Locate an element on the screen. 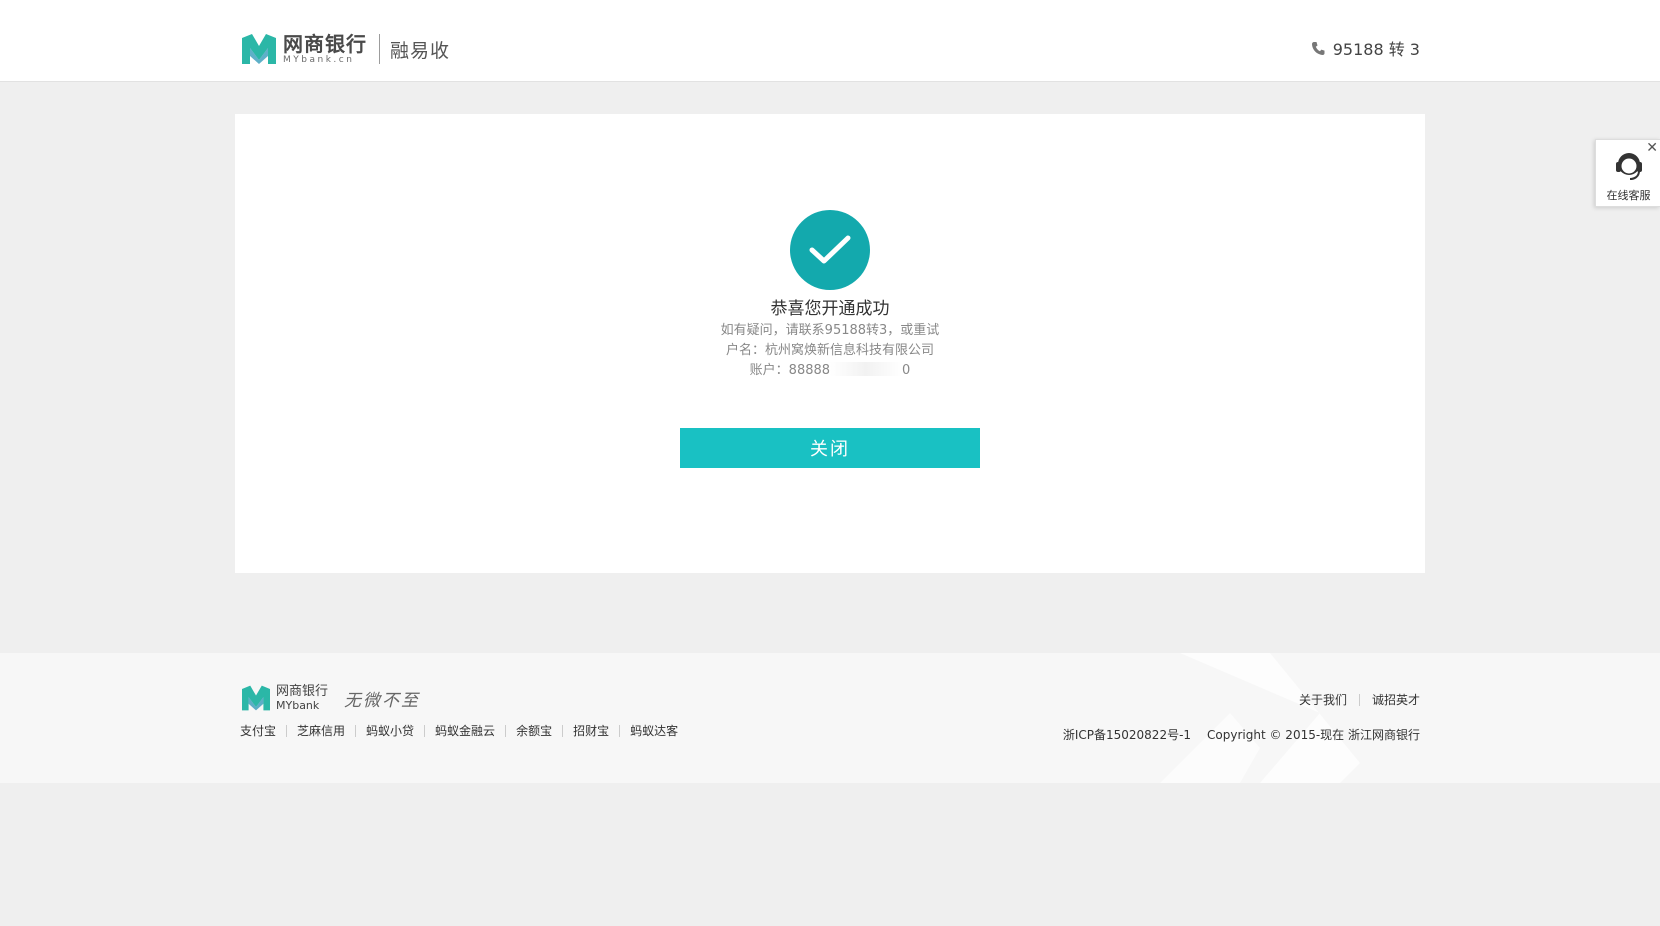 The image size is (1660, 926). icp-number: 浙ICP备15020822号-1 is located at coordinates (1127, 734).